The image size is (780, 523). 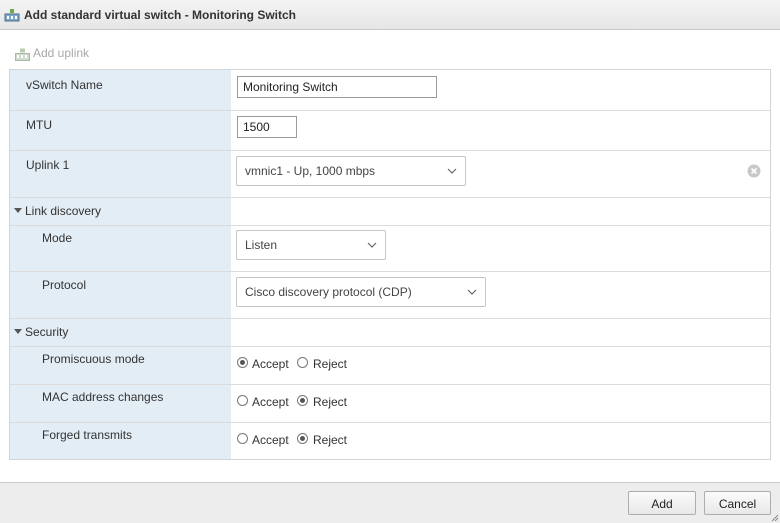 What do you see at coordinates (754, 171) in the screenshot?
I see `remove-uplink-icon` at bounding box center [754, 171].